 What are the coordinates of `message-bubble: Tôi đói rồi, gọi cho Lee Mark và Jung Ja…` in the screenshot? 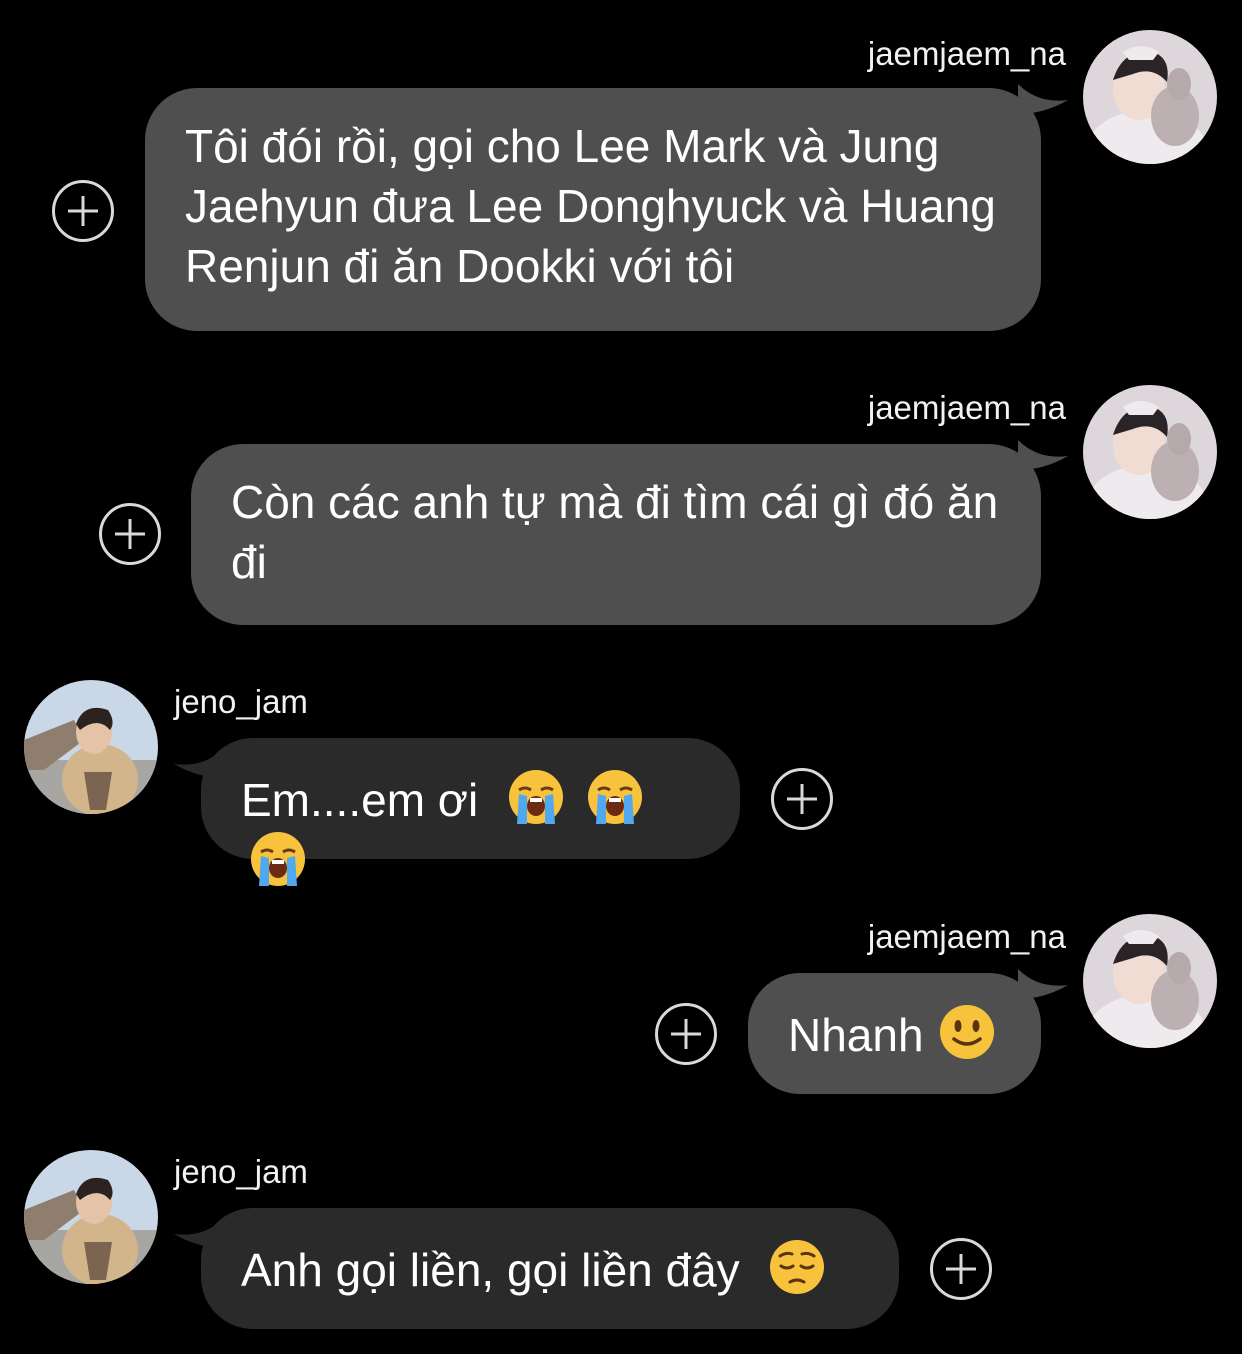 It's located at (593, 209).